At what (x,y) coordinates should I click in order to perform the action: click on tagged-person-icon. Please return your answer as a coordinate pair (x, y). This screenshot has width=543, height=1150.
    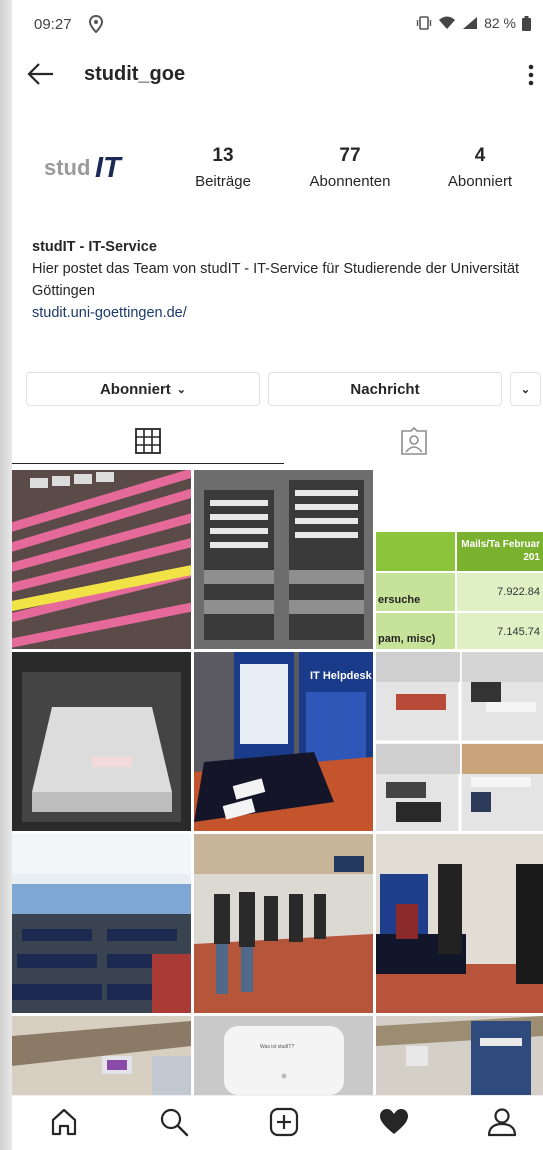
    Looking at the image, I should click on (413, 441).